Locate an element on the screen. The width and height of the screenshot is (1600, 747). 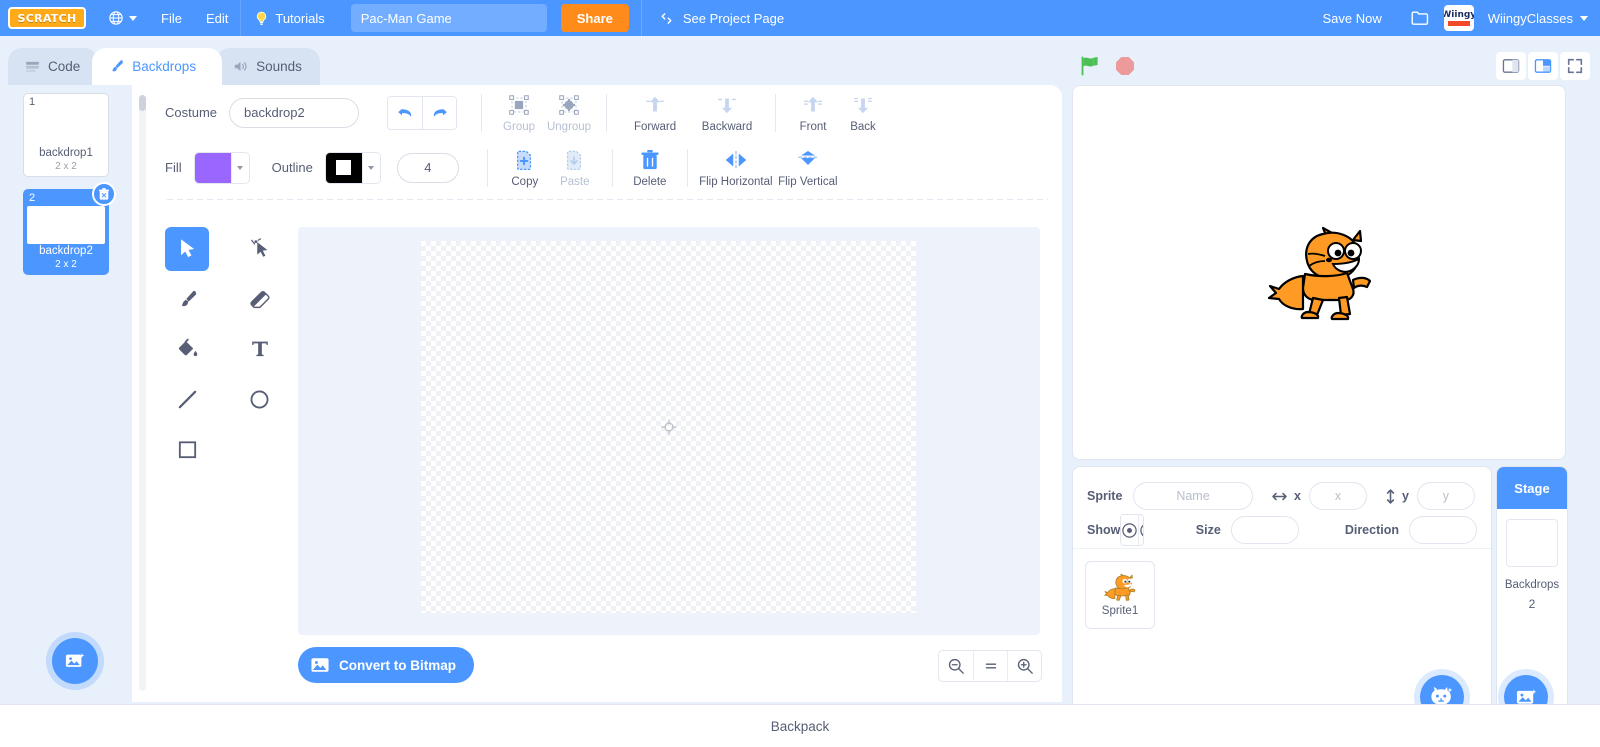
backdrop-list-scrollbar is located at coordinates (142, 393).